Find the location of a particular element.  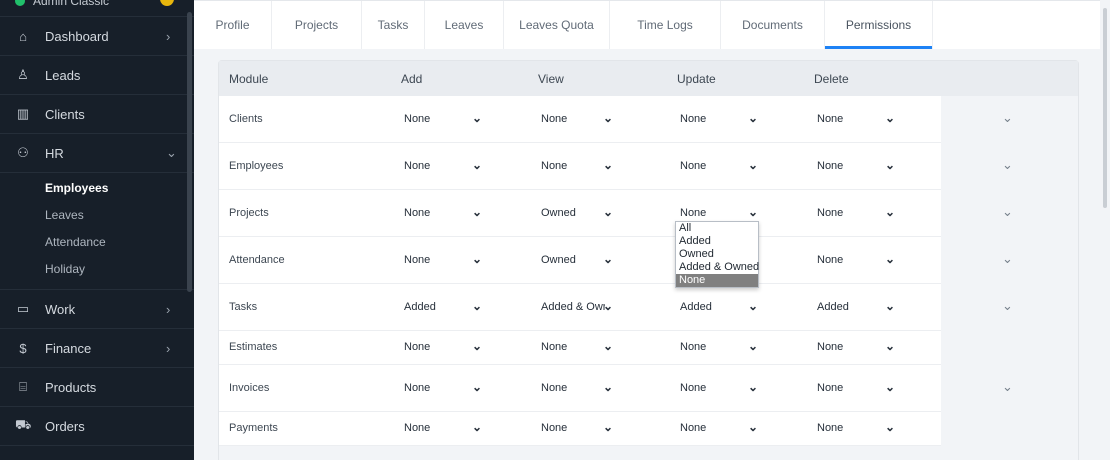

avatar is located at coordinates (167, 3).